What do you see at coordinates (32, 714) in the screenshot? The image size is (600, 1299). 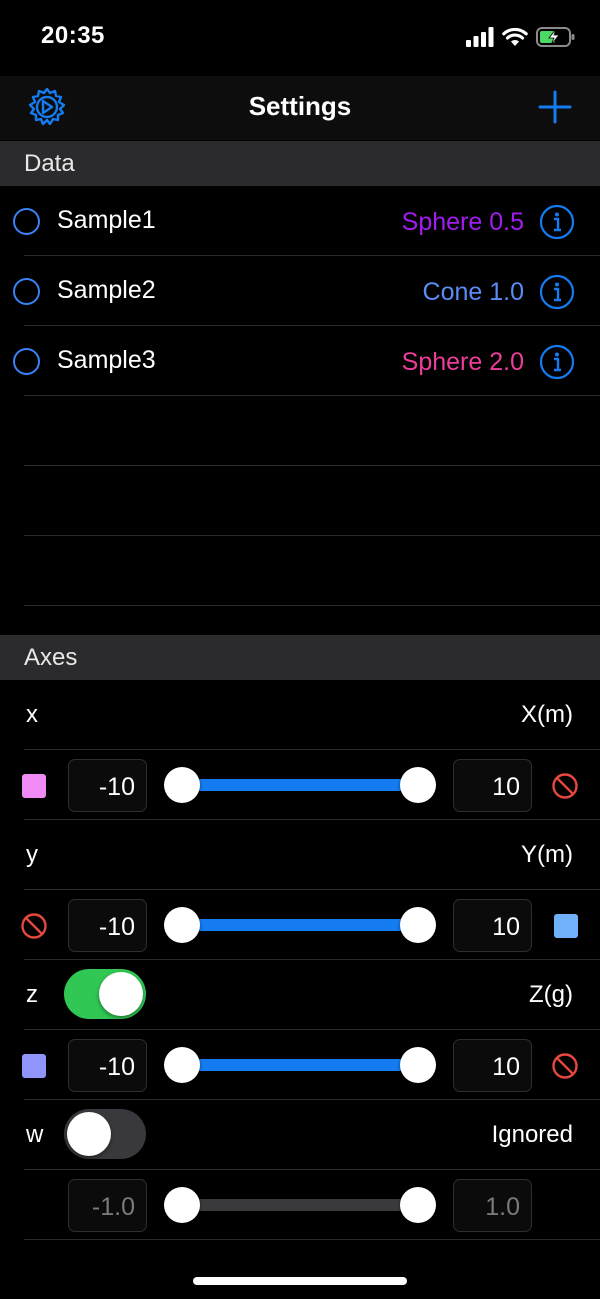 I see `axis-label: x` at bounding box center [32, 714].